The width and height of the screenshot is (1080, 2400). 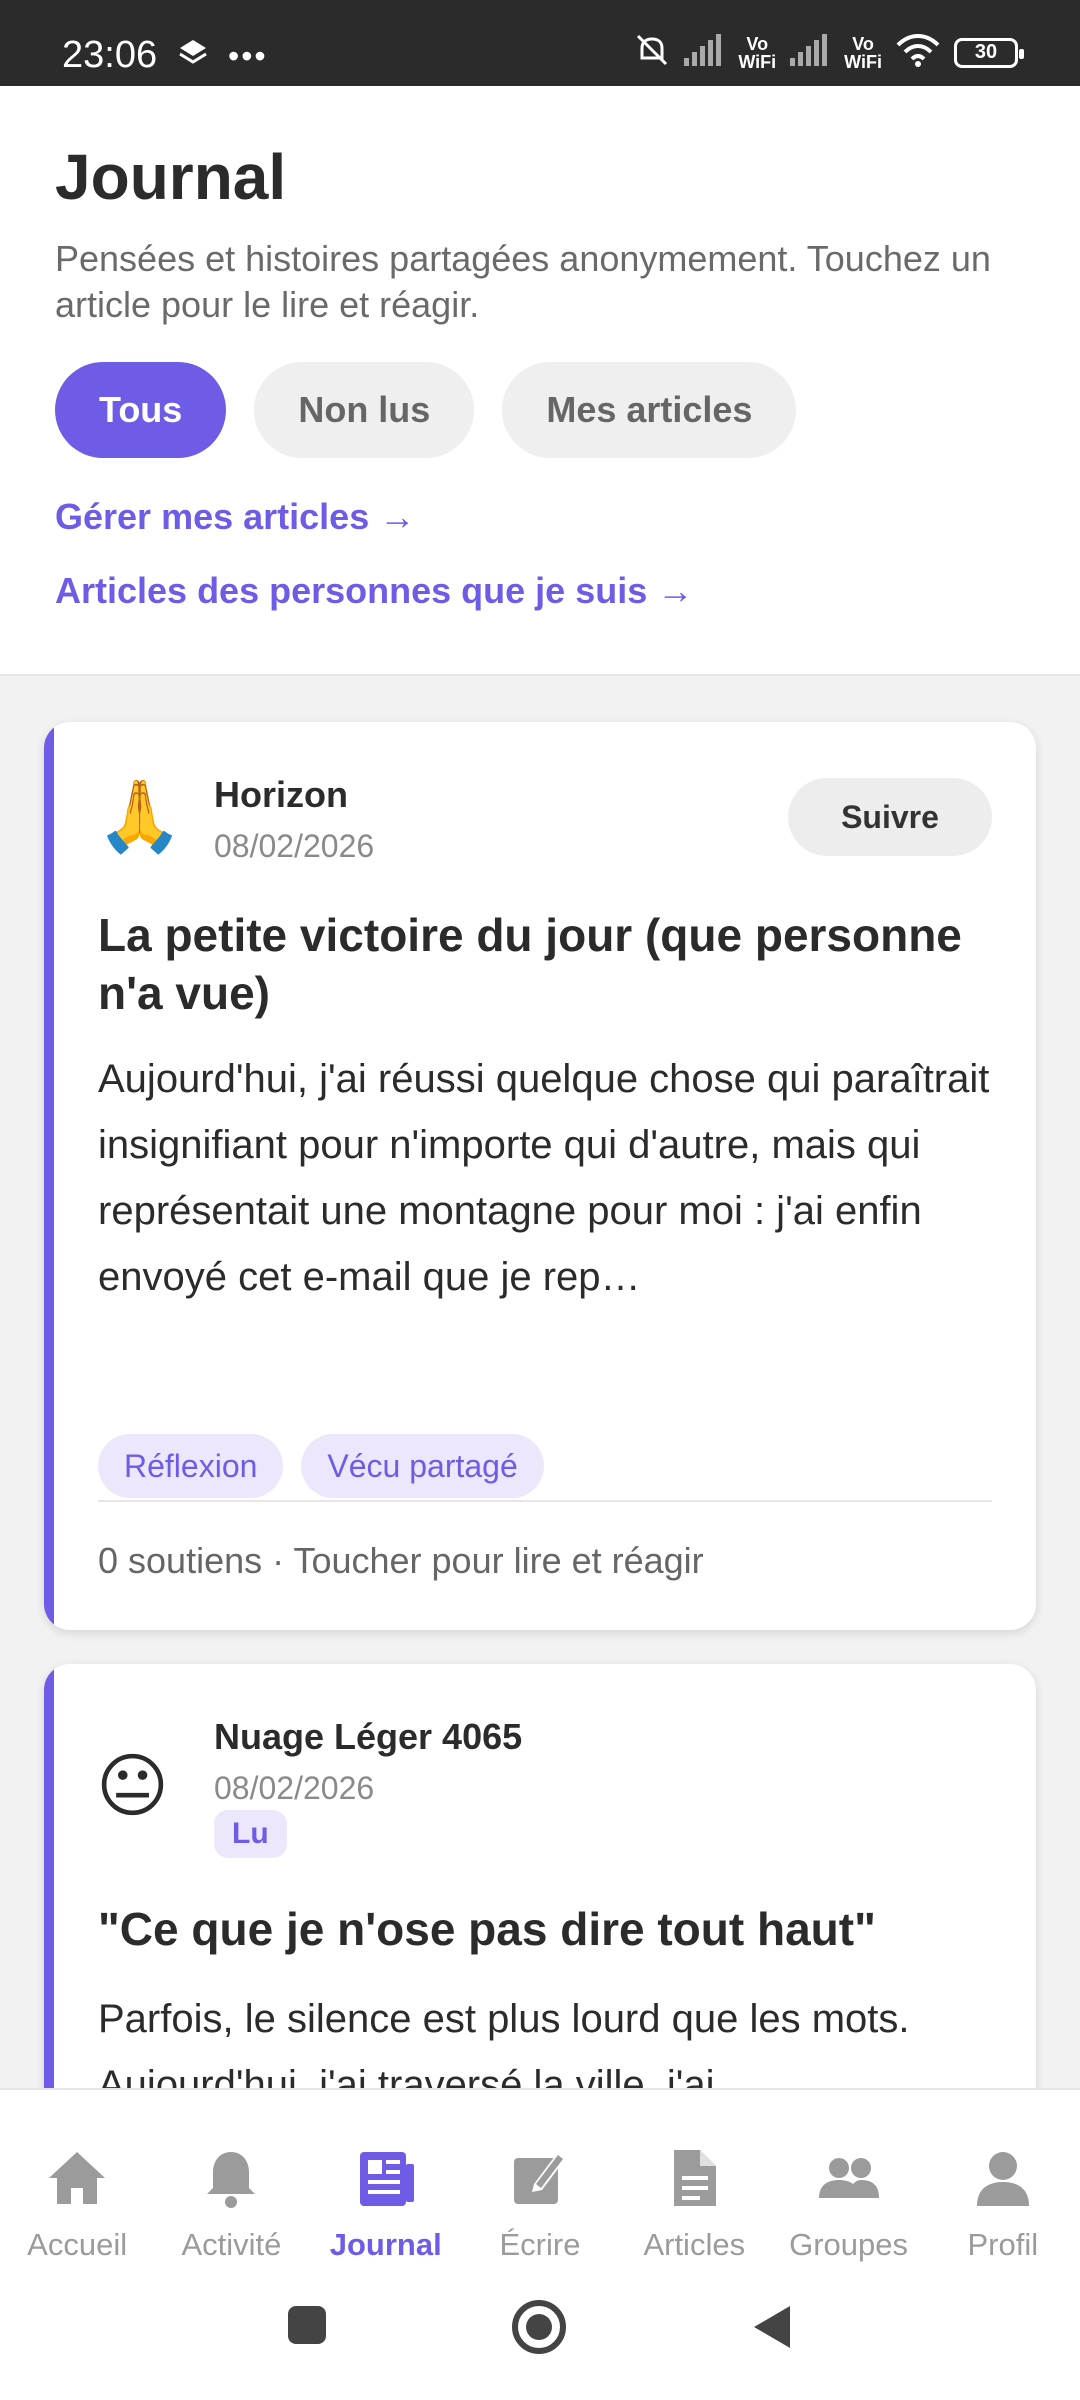 What do you see at coordinates (231, 2244) in the screenshot?
I see `nav-label: Activité` at bounding box center [231, 2244].